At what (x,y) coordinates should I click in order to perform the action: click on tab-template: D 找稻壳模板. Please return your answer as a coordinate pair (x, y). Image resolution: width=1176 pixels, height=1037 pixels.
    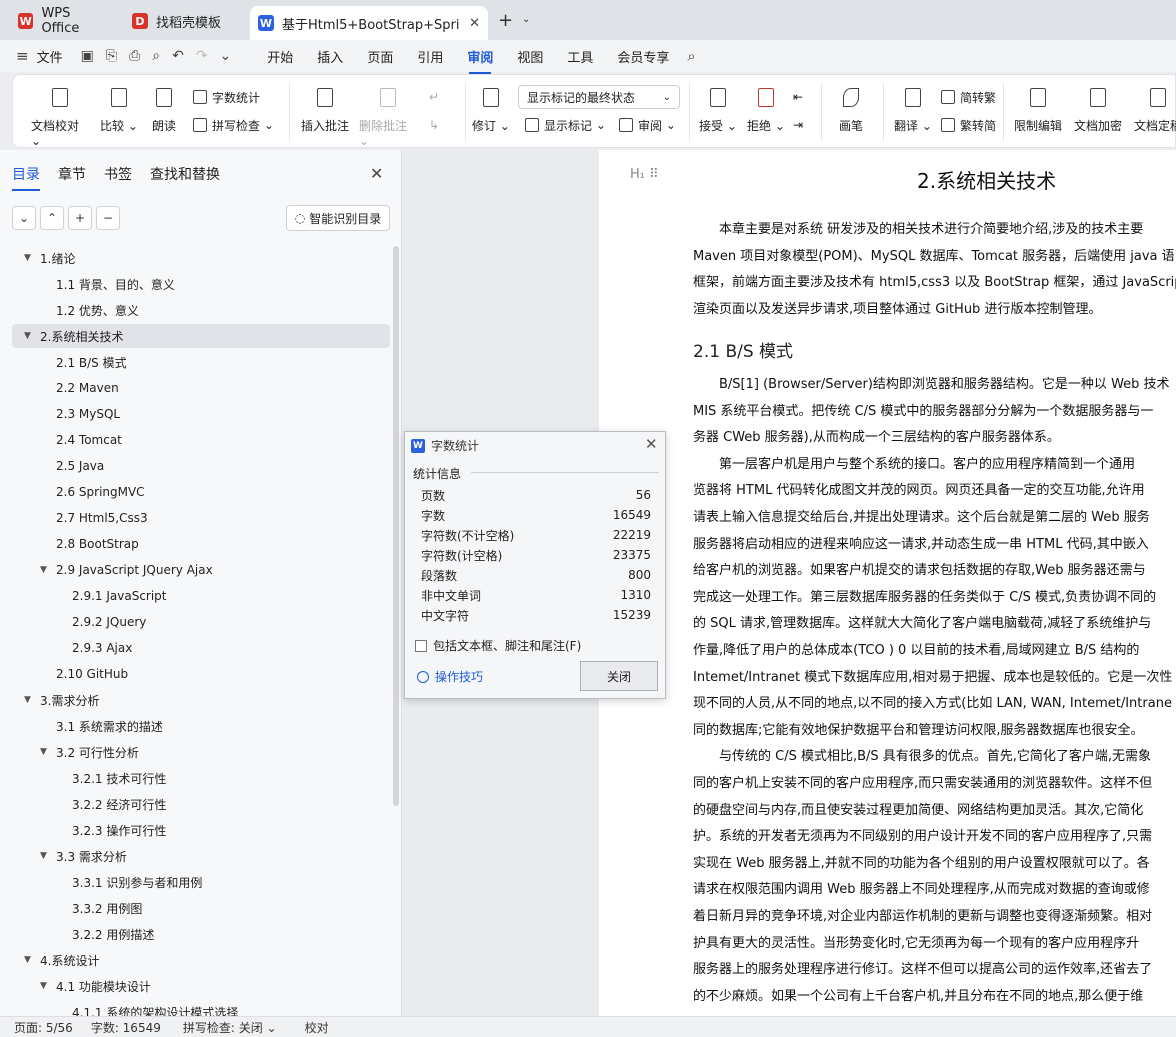
    Looking at the image, I should click on (184, 21).